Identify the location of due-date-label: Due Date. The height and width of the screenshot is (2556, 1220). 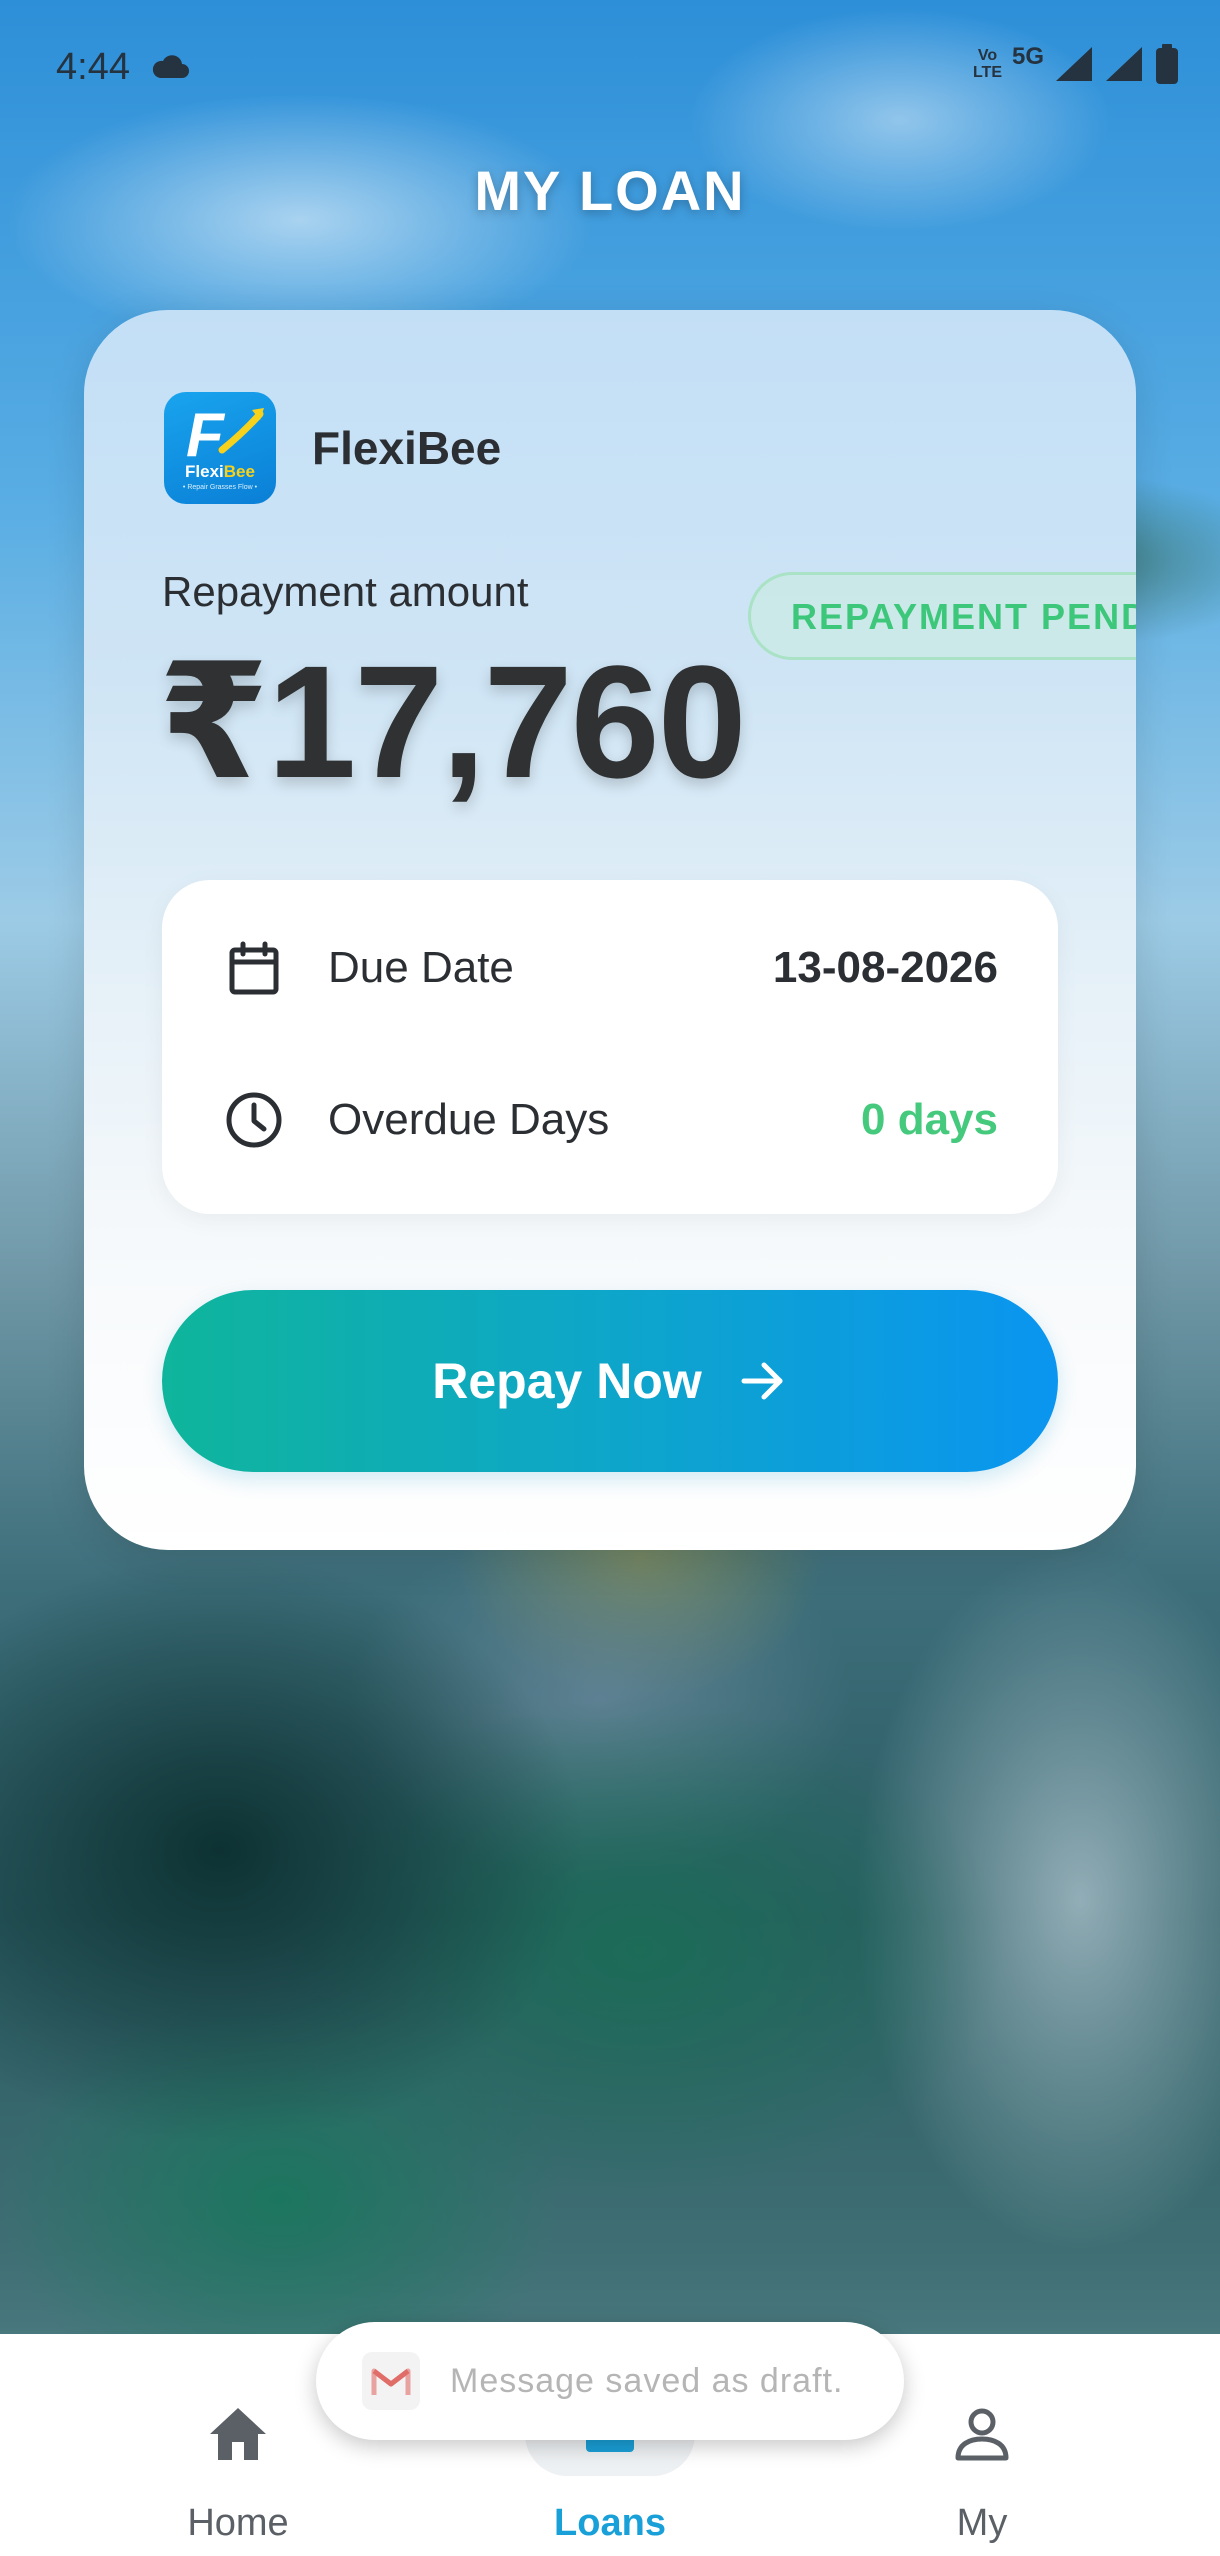
(421, 967).